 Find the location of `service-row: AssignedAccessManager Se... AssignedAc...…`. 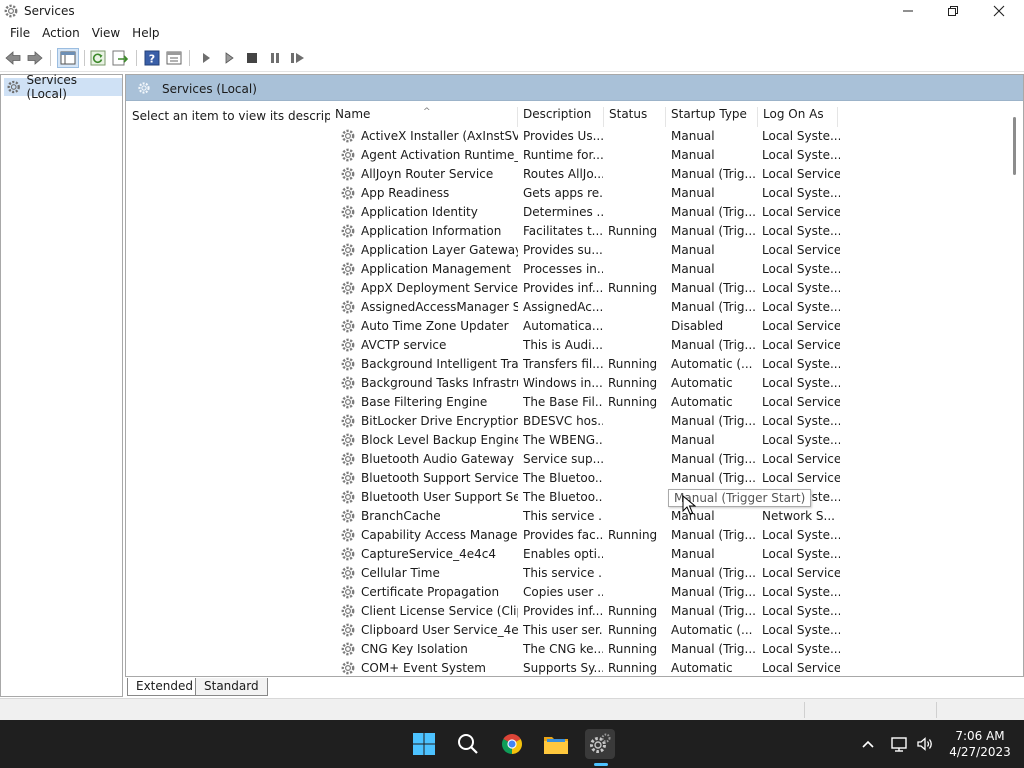

service-row: AssignedAccessManager Se... AssignedAc...… is located at coordinates (670, 307).